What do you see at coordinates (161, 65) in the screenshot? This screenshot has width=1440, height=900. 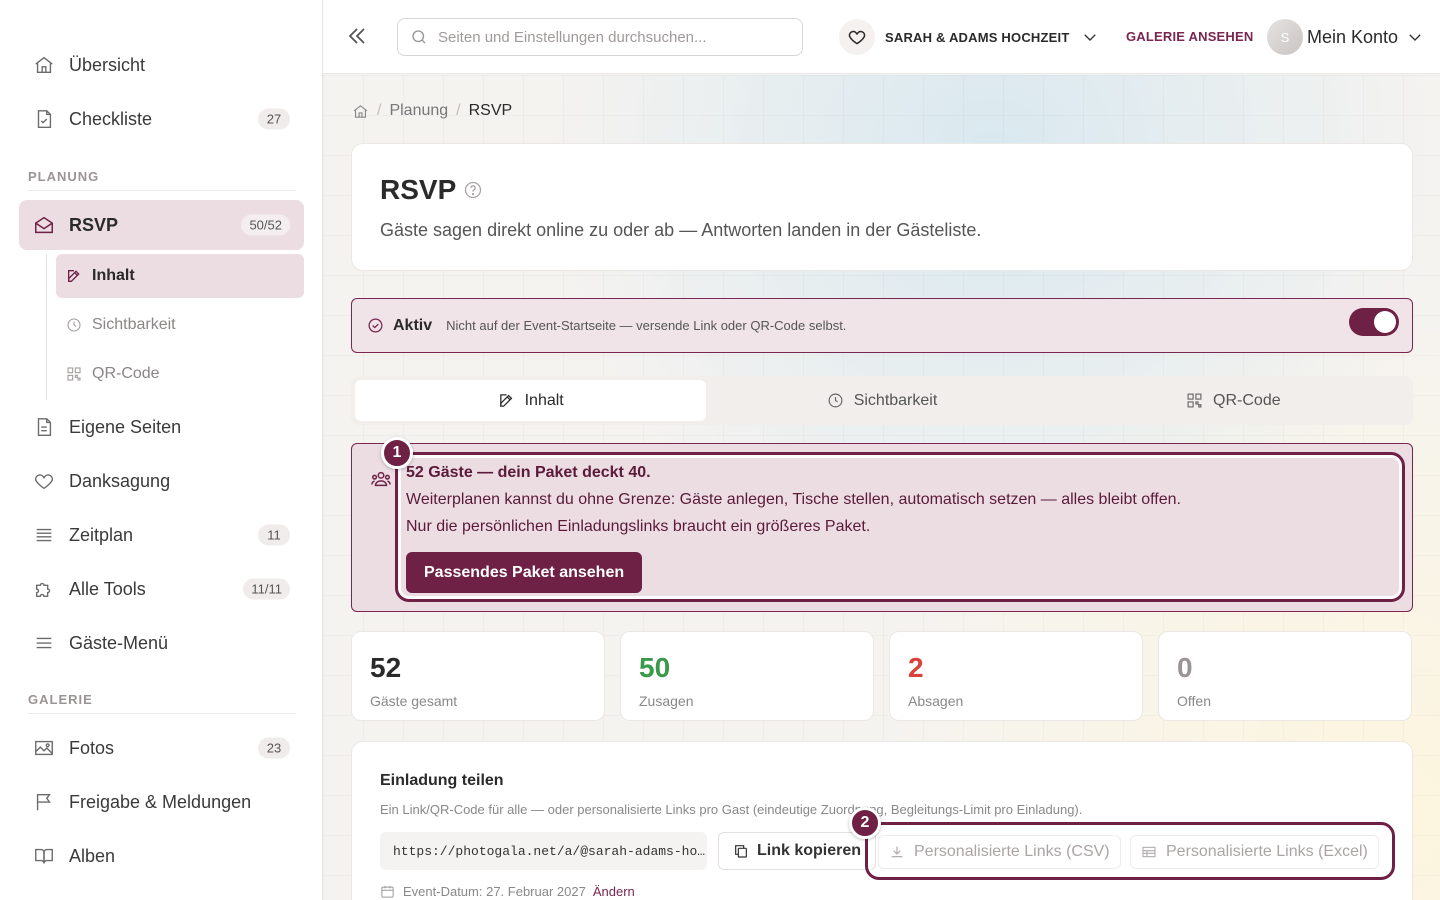 I see `sidebar-item-uebersicht: Übersicht` at bounding box center [161, 65].